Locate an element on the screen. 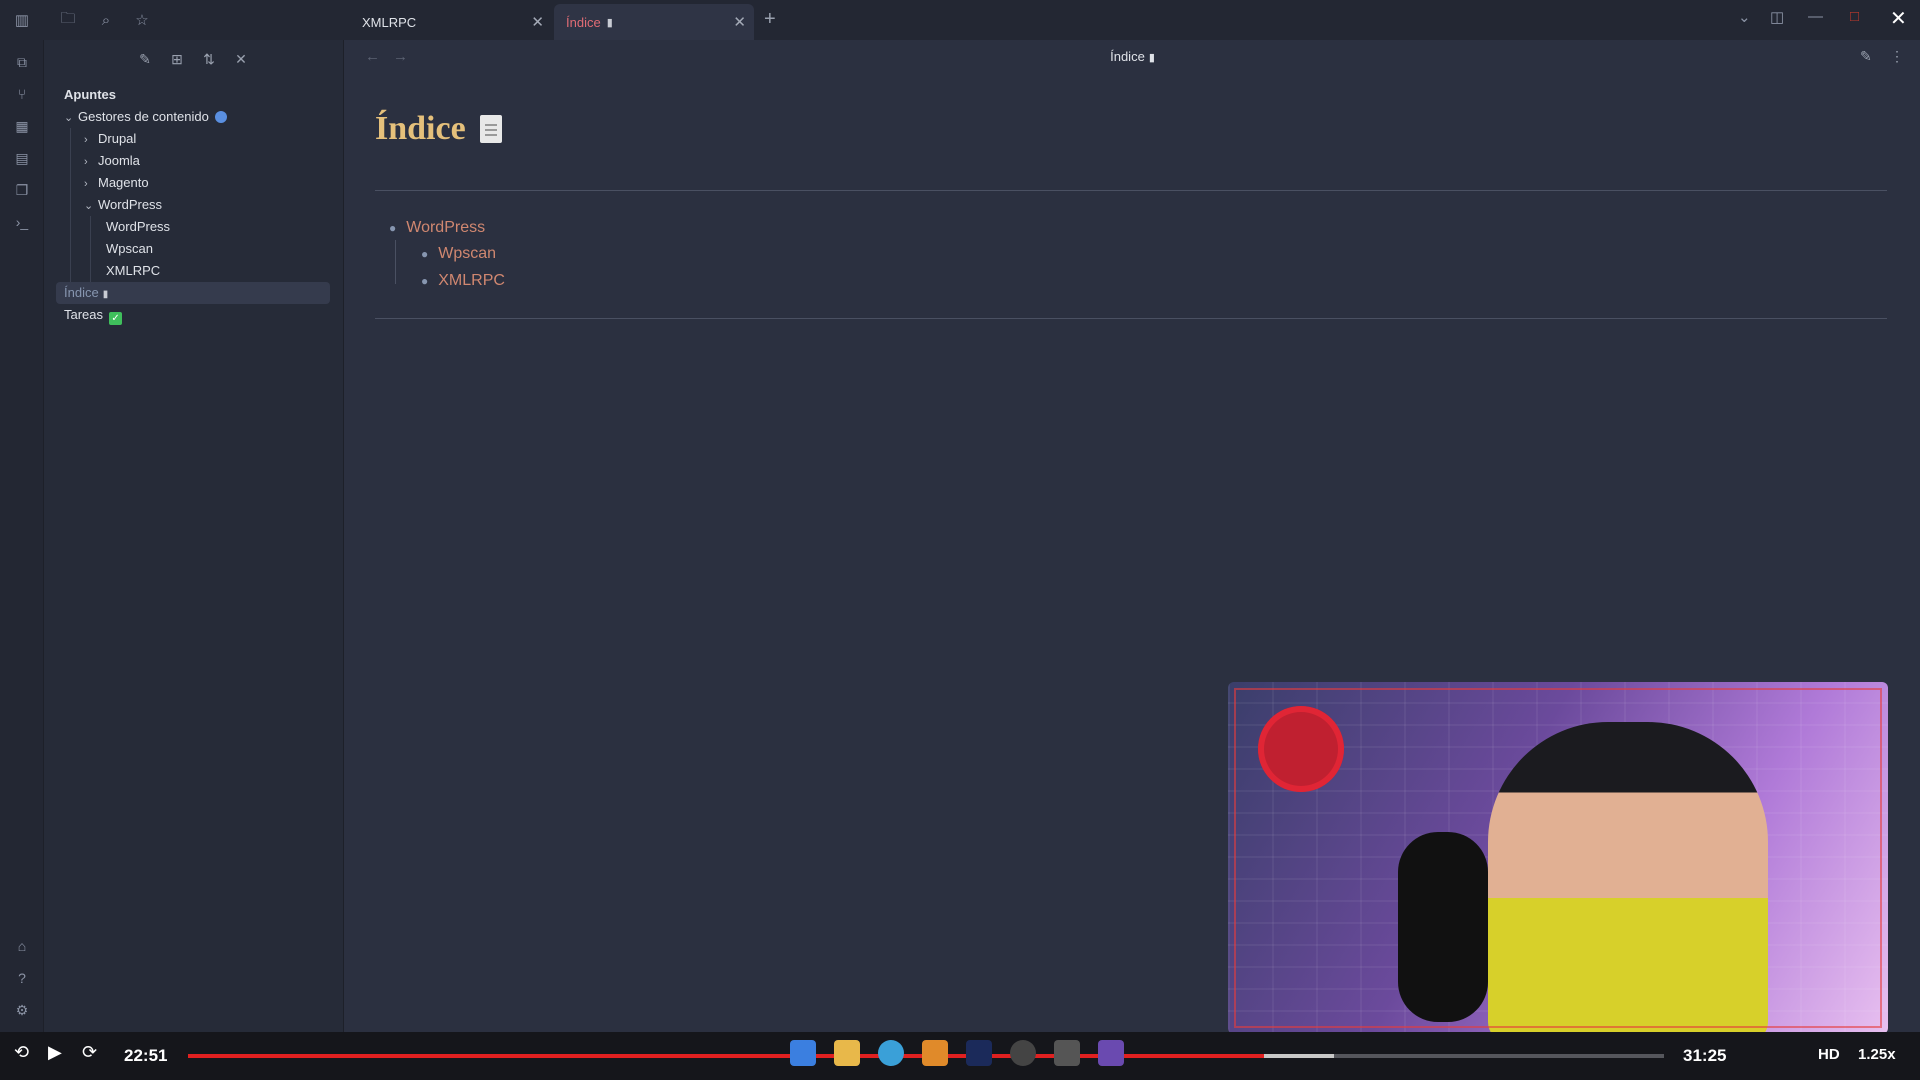  audio-mixer-icon is located at coordinates (1067, 1053).